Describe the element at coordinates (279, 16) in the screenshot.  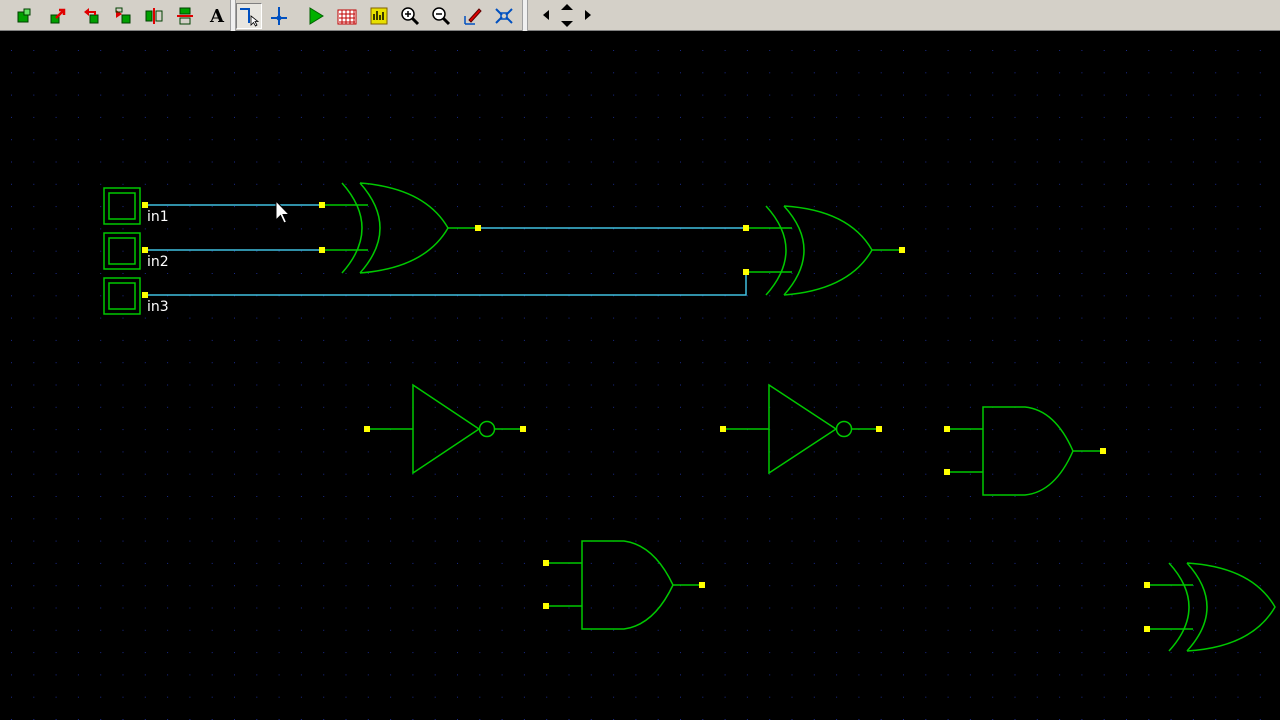
I see `junction-icon` at that location.